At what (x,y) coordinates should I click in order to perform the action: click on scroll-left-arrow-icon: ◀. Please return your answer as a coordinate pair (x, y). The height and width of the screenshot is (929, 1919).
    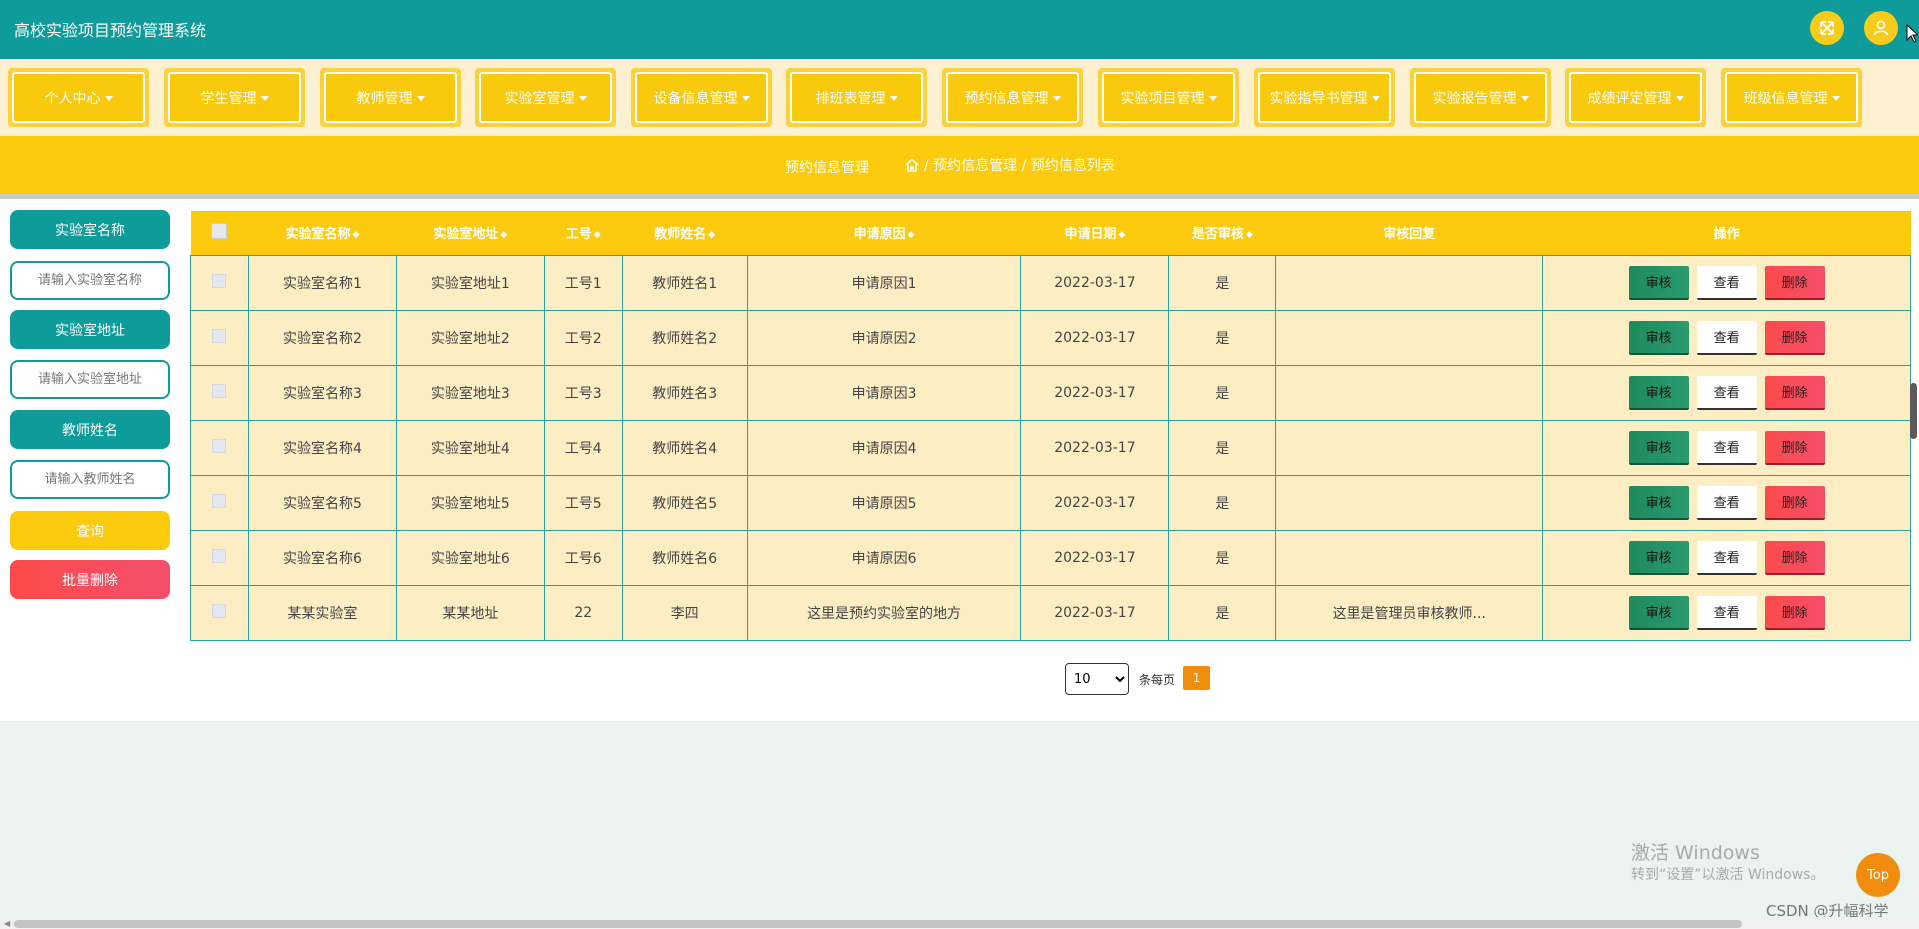
    Looking at the image, I should click on (7, 923).